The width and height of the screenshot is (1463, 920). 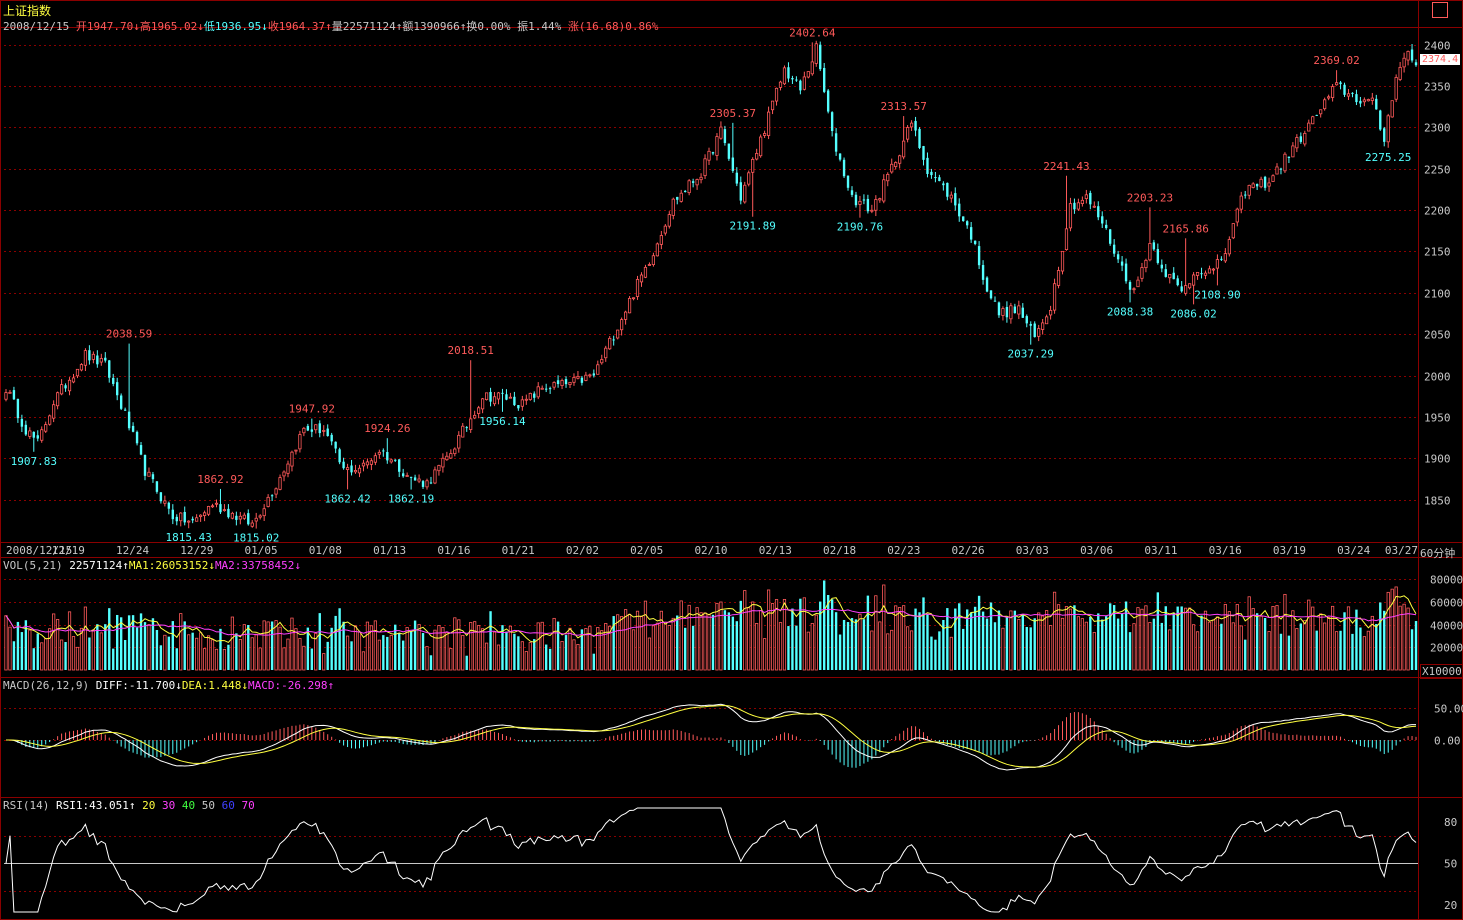 I want to click on date-tick-label: 12/19, so click(x=68, y=550).